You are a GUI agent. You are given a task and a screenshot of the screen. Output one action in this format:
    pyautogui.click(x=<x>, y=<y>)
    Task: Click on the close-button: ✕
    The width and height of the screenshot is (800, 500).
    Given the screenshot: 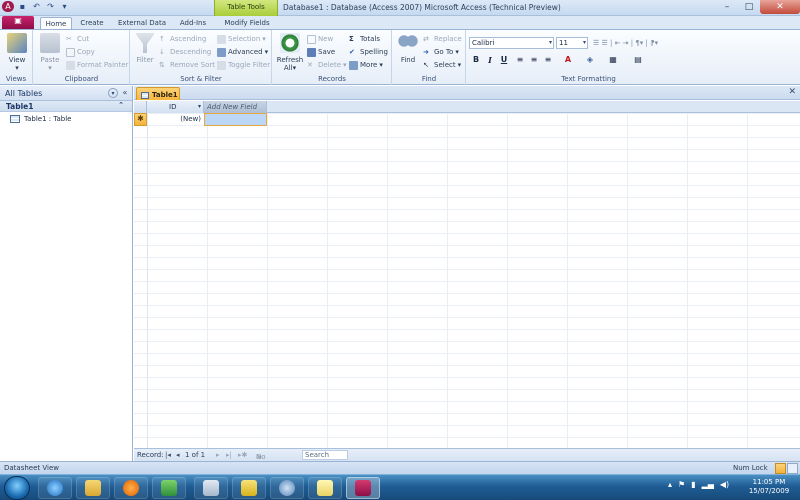 What is the action you would take?
    pyautogui.click(x=780, y=7)
    